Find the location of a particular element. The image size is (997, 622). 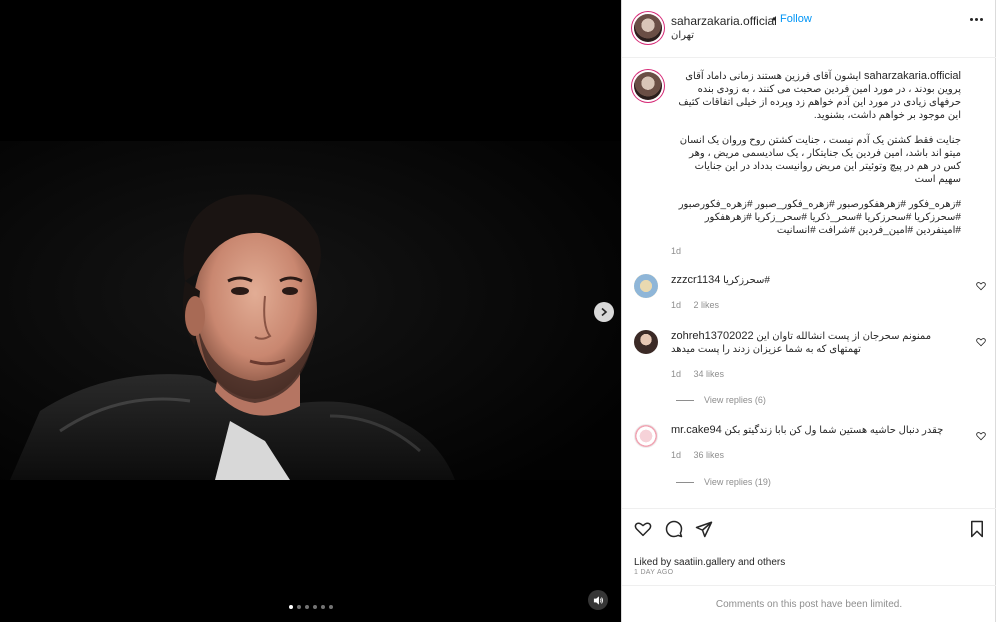

share-paper-plane-icon is located at coordinates (704, 529).